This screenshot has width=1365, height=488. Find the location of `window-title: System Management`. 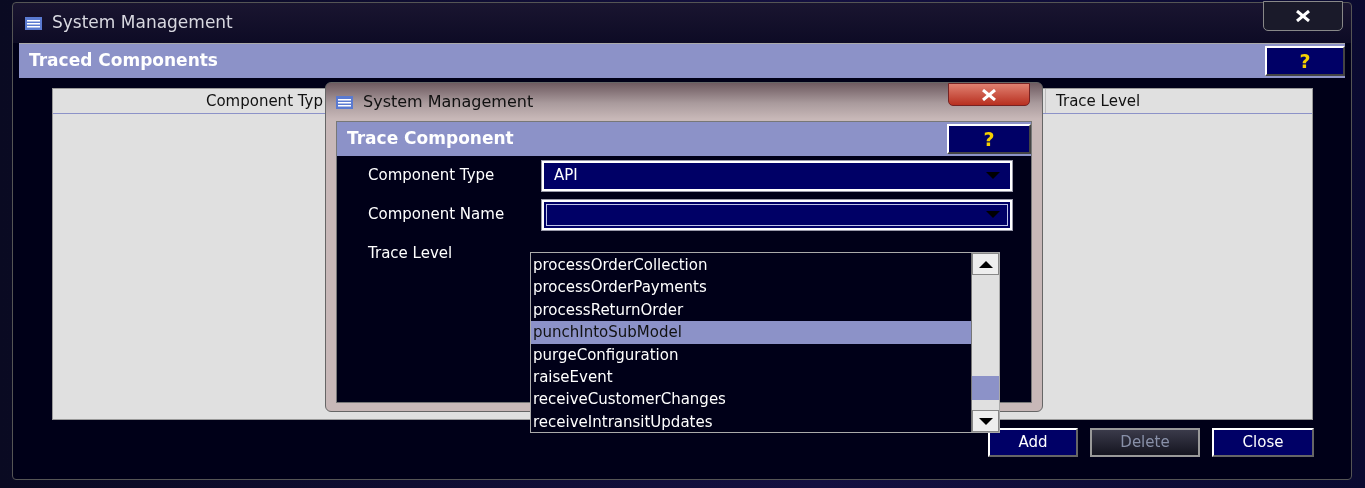

window-title: System Management is located at coordinates (142, 23).